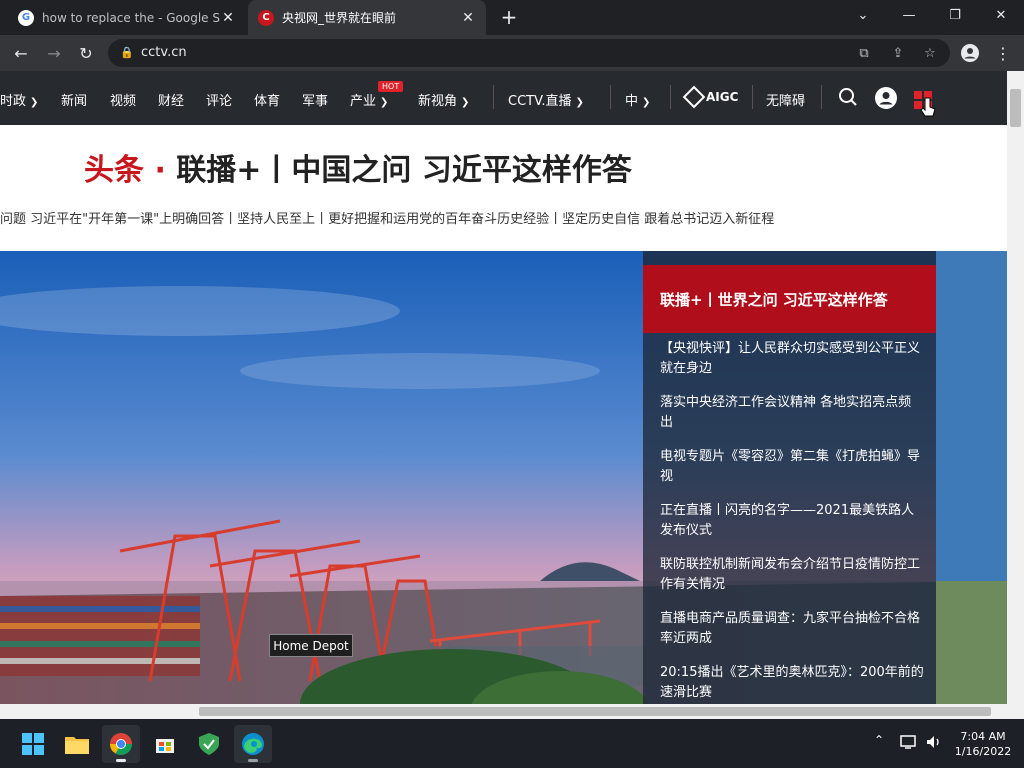  Describe the element at coordinates (789, 299) in the screenshot. I see `side-panel-header: 联播+丨世界之问 习近平这样作答` at that location.